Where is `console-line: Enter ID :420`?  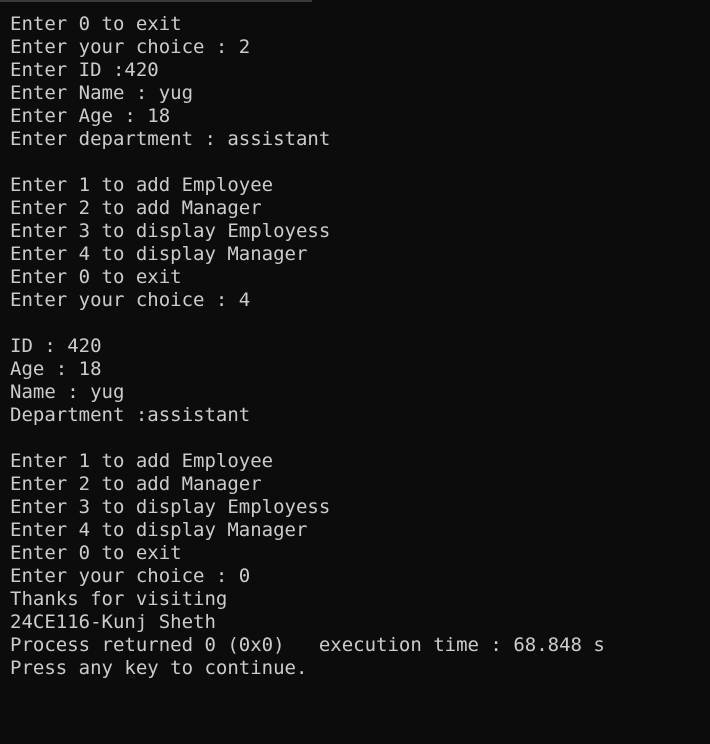 console-line: Enter ID :420 is located at coordinates (84, 70).